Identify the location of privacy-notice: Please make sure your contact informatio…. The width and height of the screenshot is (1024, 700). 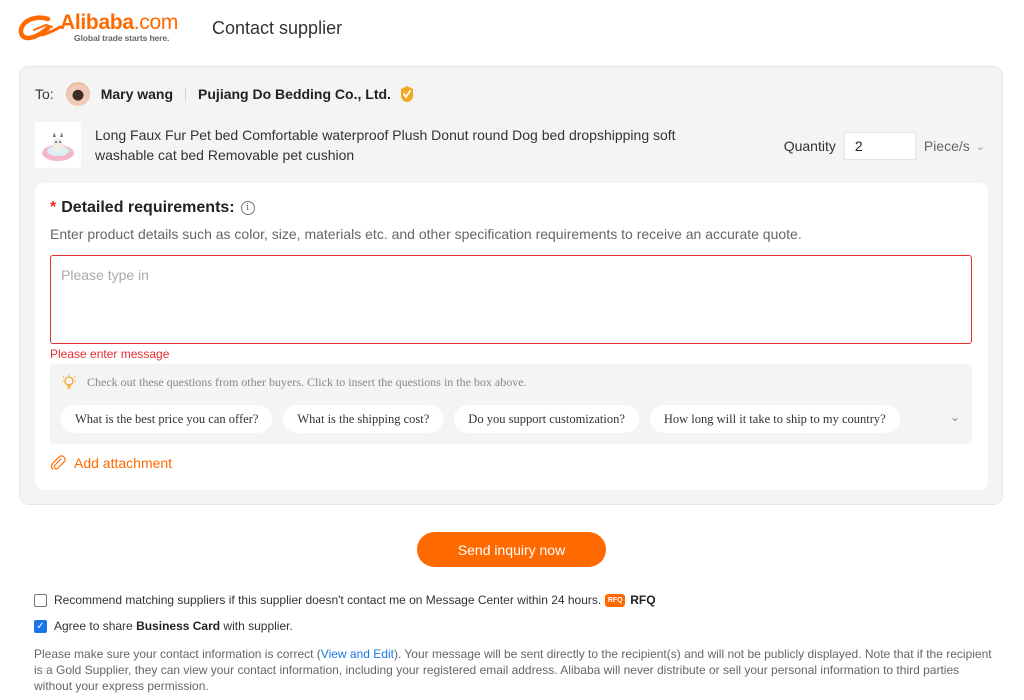
(514, 670).